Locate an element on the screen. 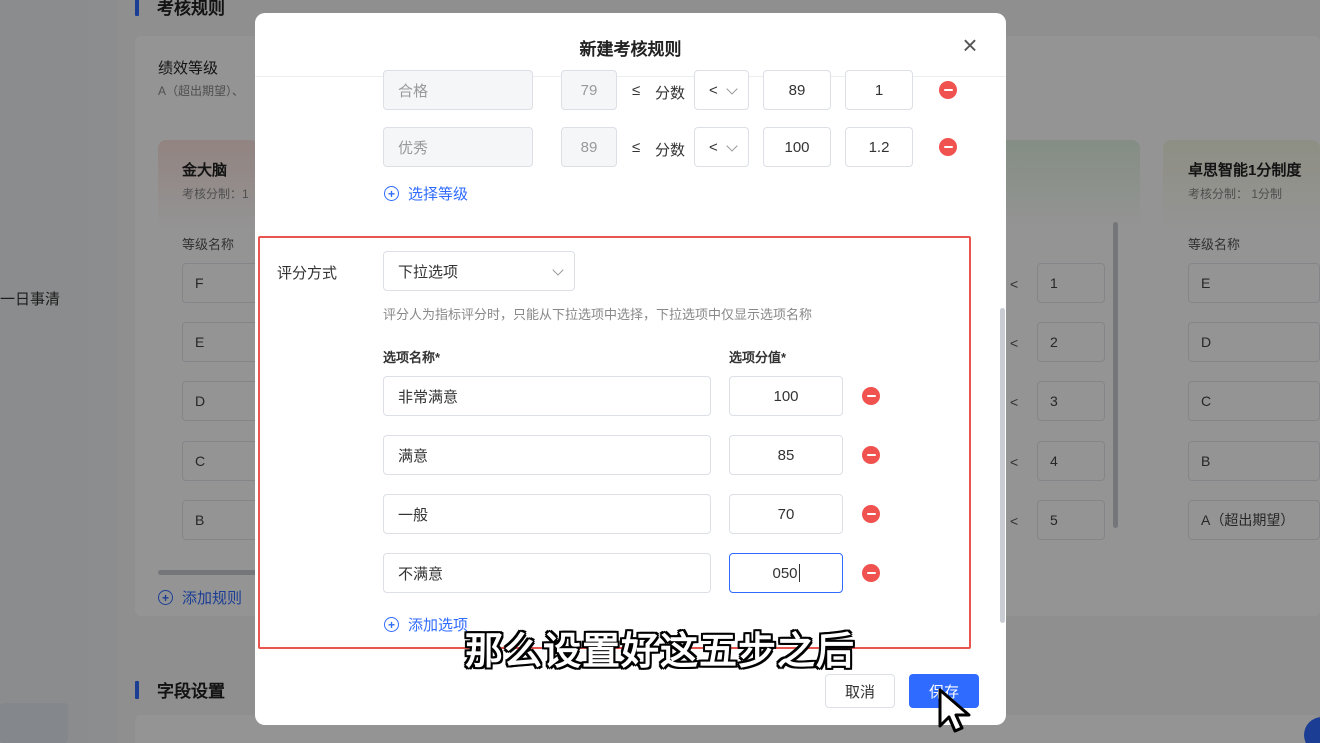 Image resolution: width=1320 pixels, height=743 pixels. modal-scrollbar is located at coordinates (1002, 465).